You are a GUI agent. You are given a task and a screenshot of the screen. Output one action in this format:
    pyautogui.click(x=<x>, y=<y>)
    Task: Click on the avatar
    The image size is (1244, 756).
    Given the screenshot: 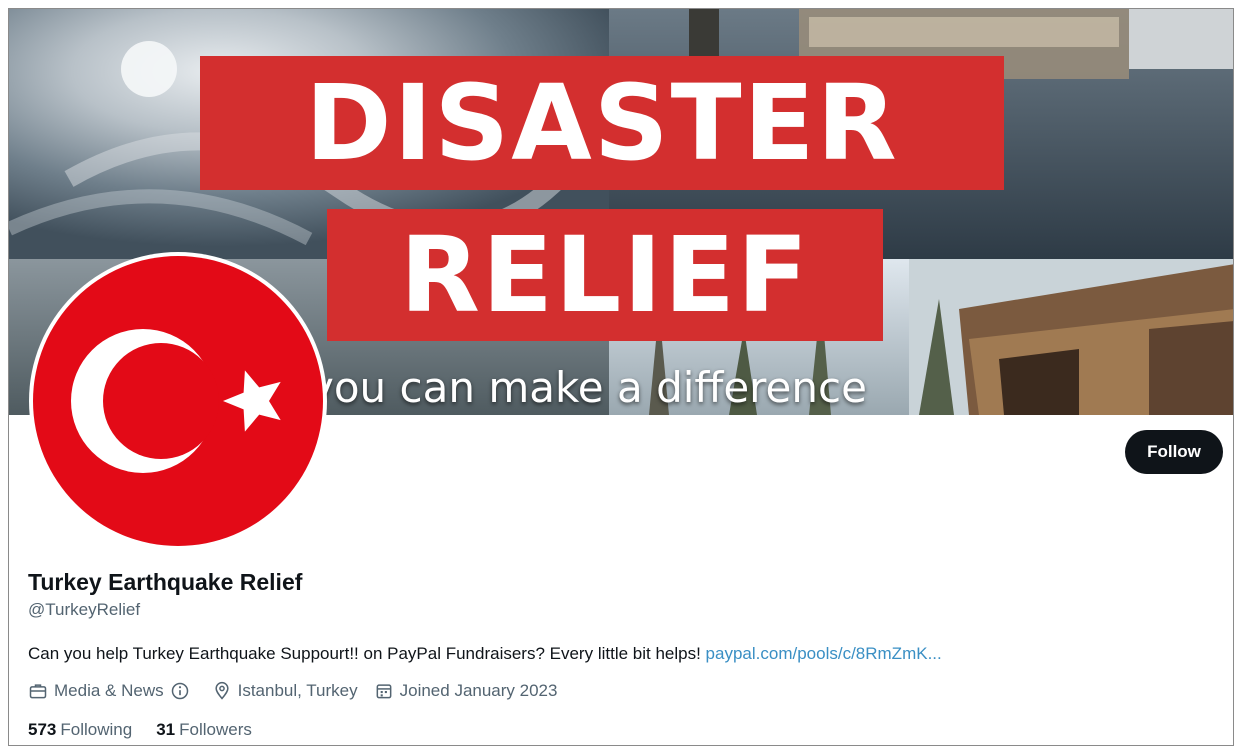 What is the action you would take?
    pyautogui.click(x=178, y=401)
    